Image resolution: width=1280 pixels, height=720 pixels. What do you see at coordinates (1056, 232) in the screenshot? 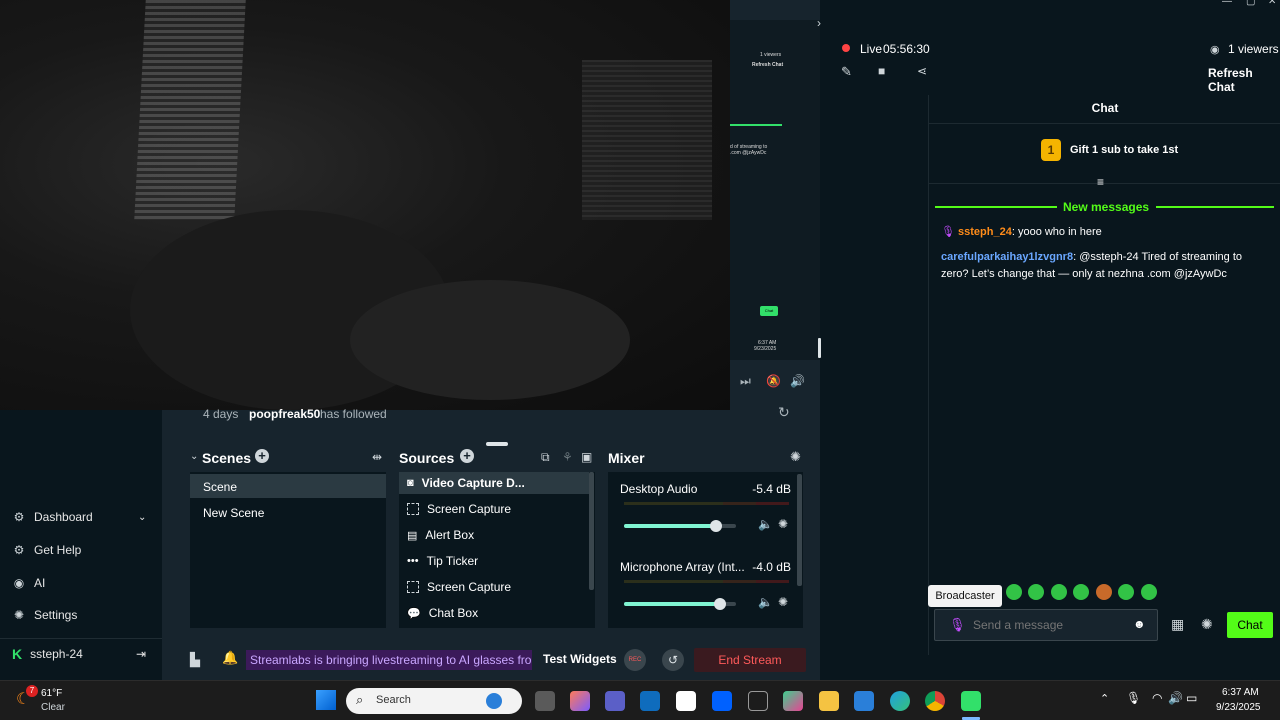
I see `chat-text: : yooo who in here` at bounding box center [1056, 232].